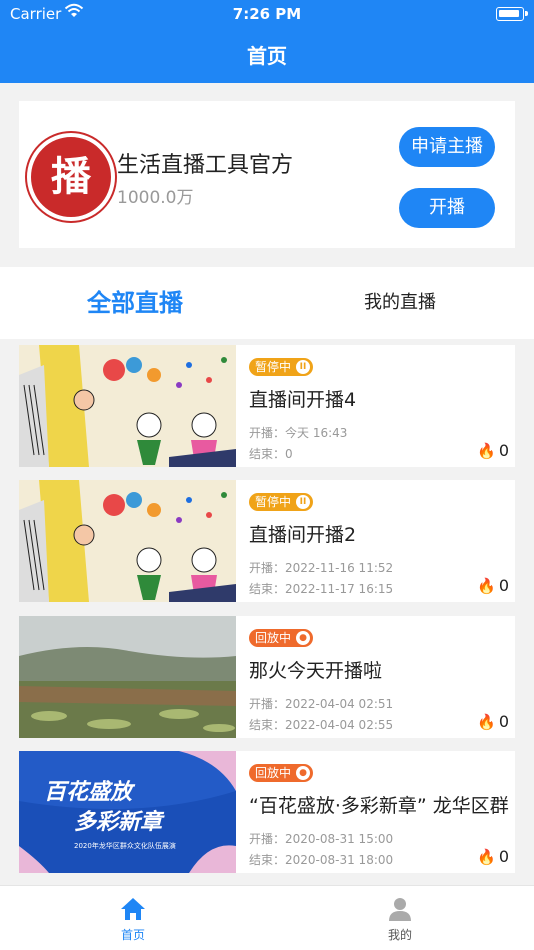 Image resolution: width=534 pixels, height=950 pixels. I want to click on poster-line1: 百花盛放, so click(90, 792).